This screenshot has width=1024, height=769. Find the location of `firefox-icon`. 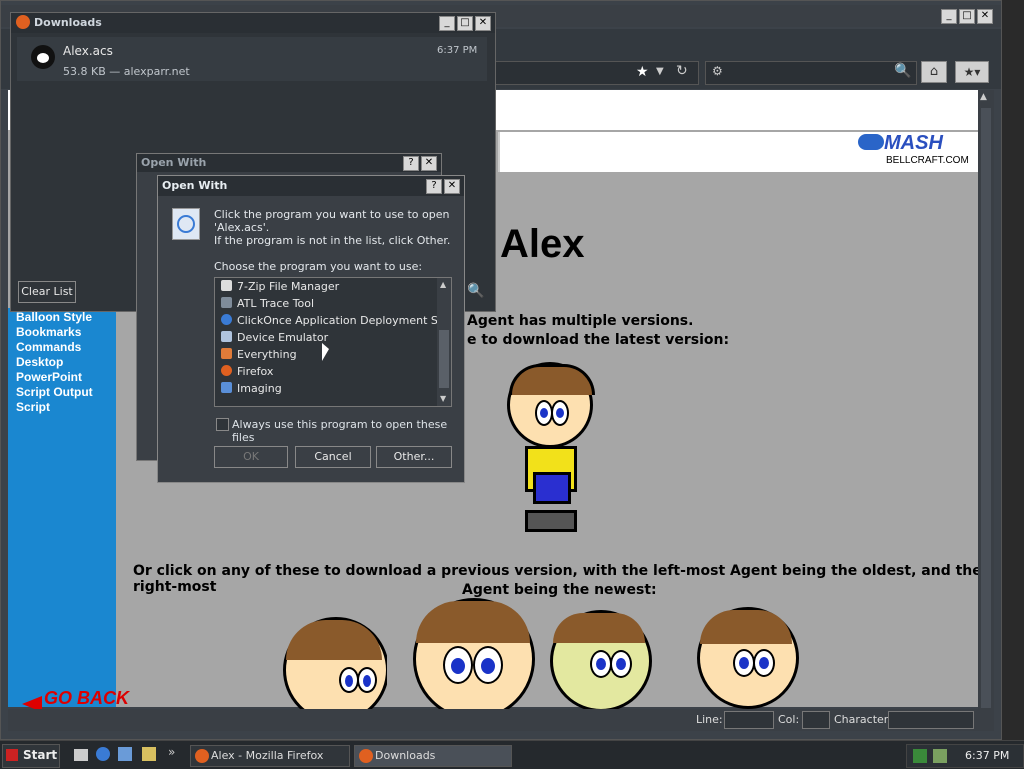

firefox-icon is located at coordinates (226, 370).